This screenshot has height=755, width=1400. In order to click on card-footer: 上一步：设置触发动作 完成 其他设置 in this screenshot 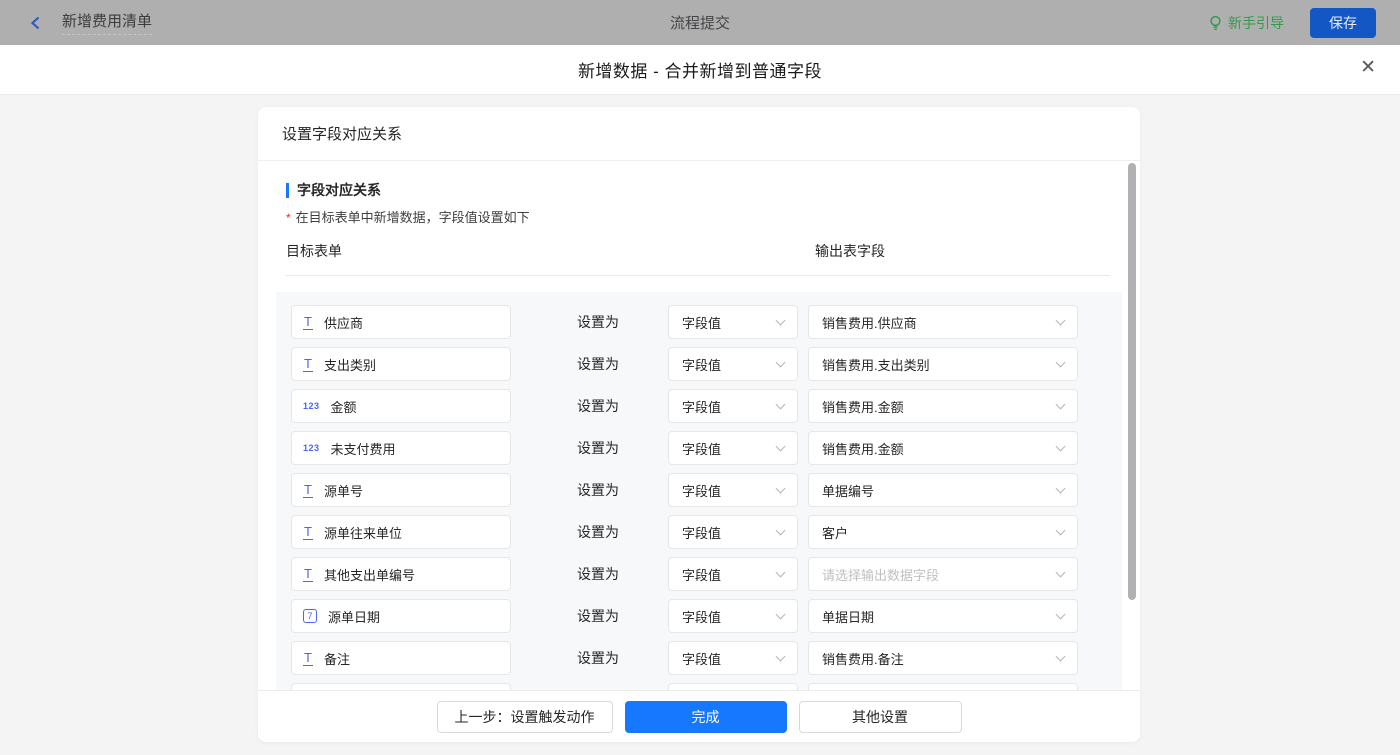, I will do `click(699, 716)`.